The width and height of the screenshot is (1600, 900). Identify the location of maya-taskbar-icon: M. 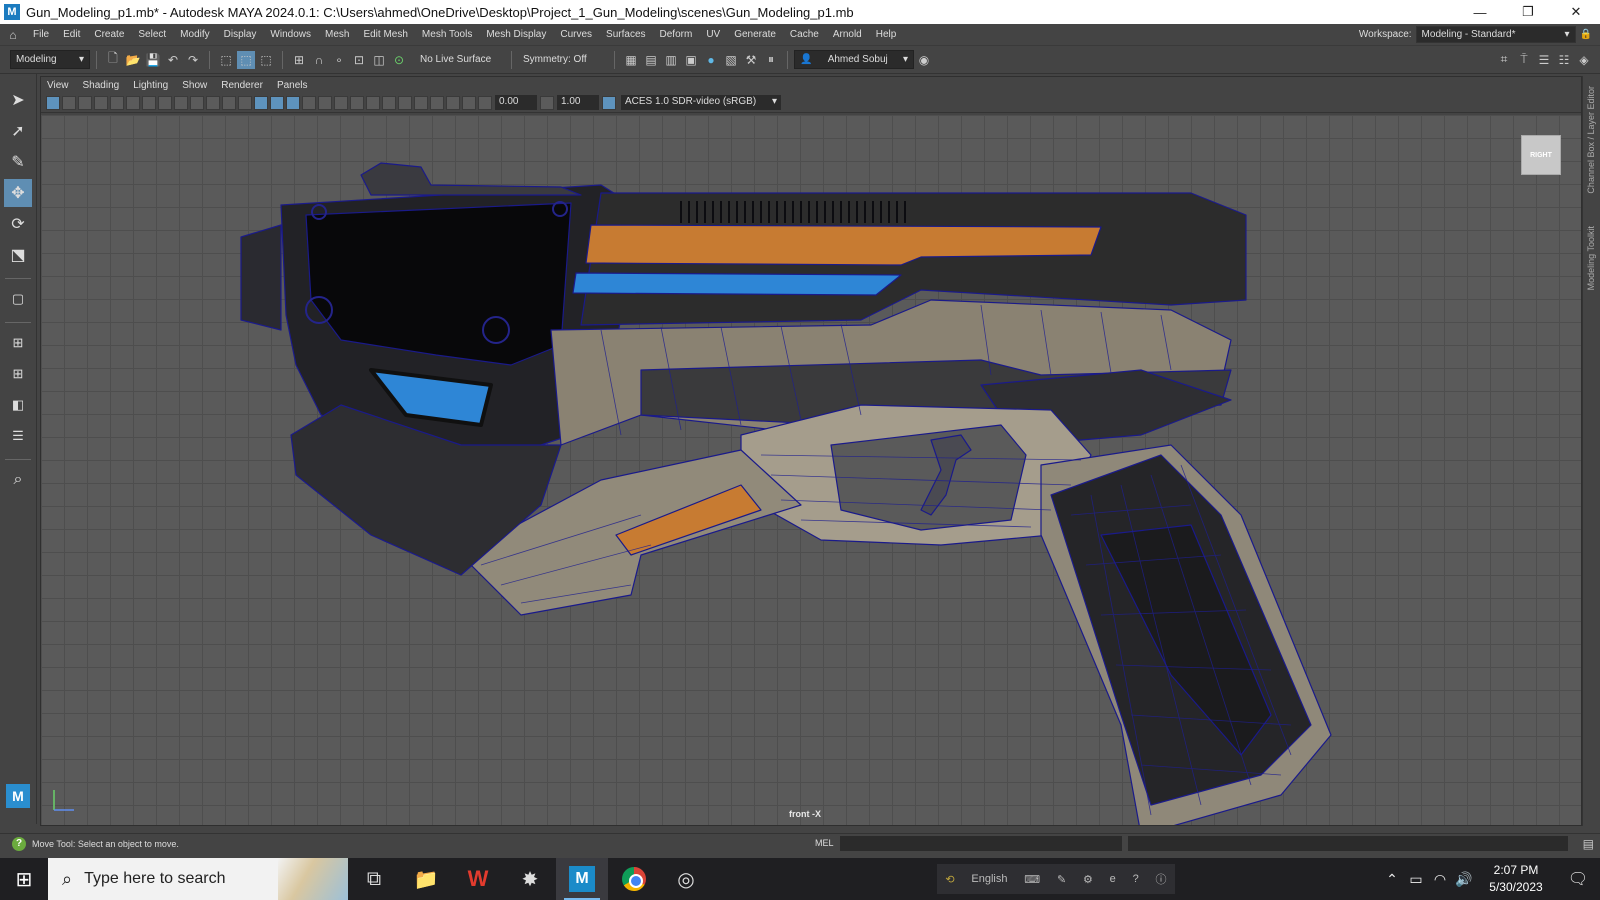
(582, 879).